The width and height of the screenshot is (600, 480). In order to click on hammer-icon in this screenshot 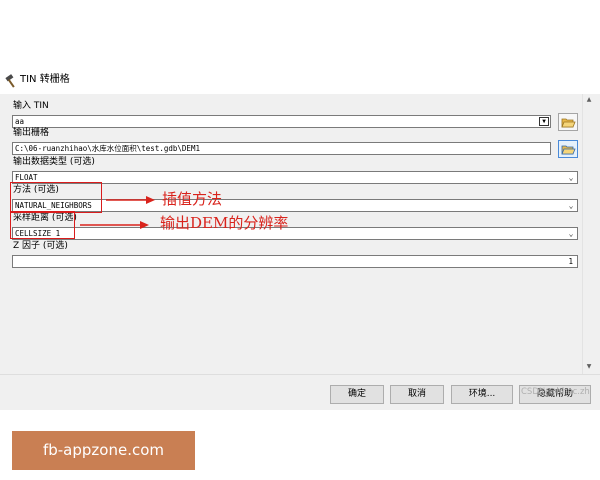, I will do `click(11, 80)`.